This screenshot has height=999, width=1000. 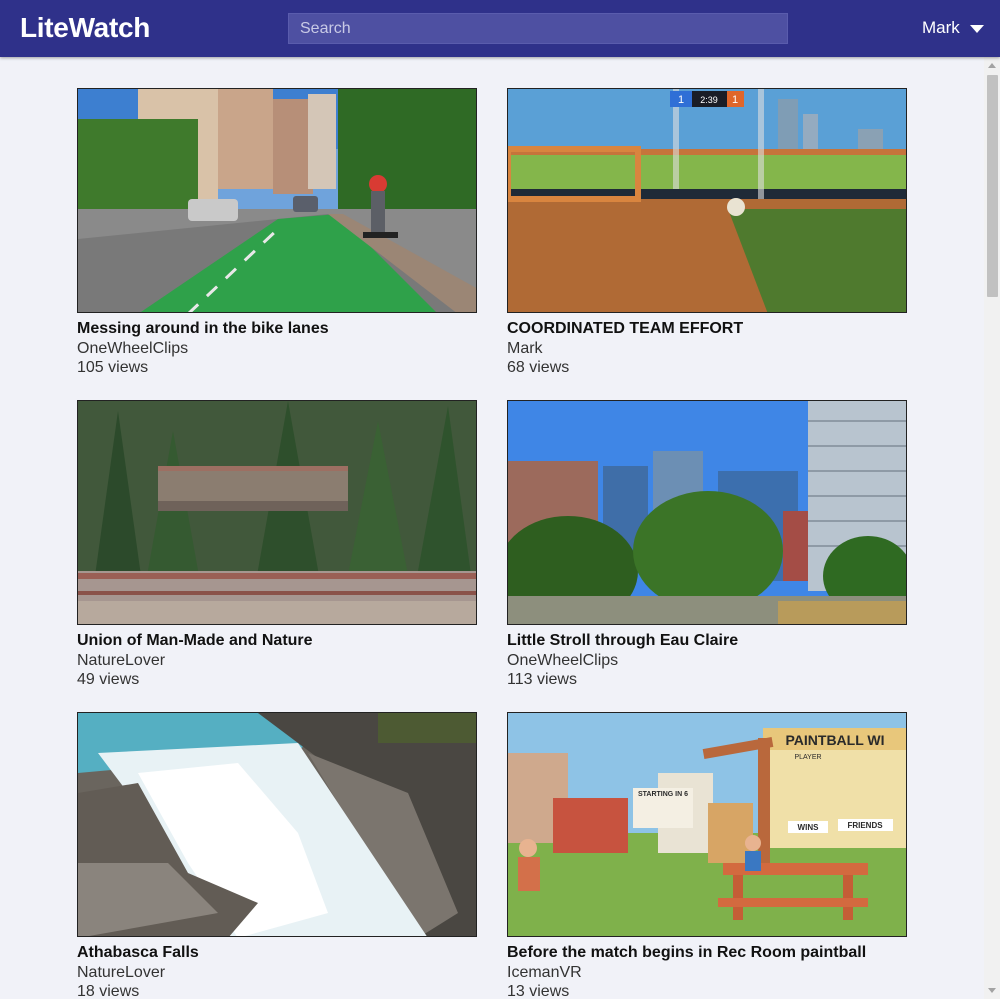 What do you see at coordinates (538, 991) in the screenshot?
I see `video-views: 13 views` at bounding box center [538, 991].